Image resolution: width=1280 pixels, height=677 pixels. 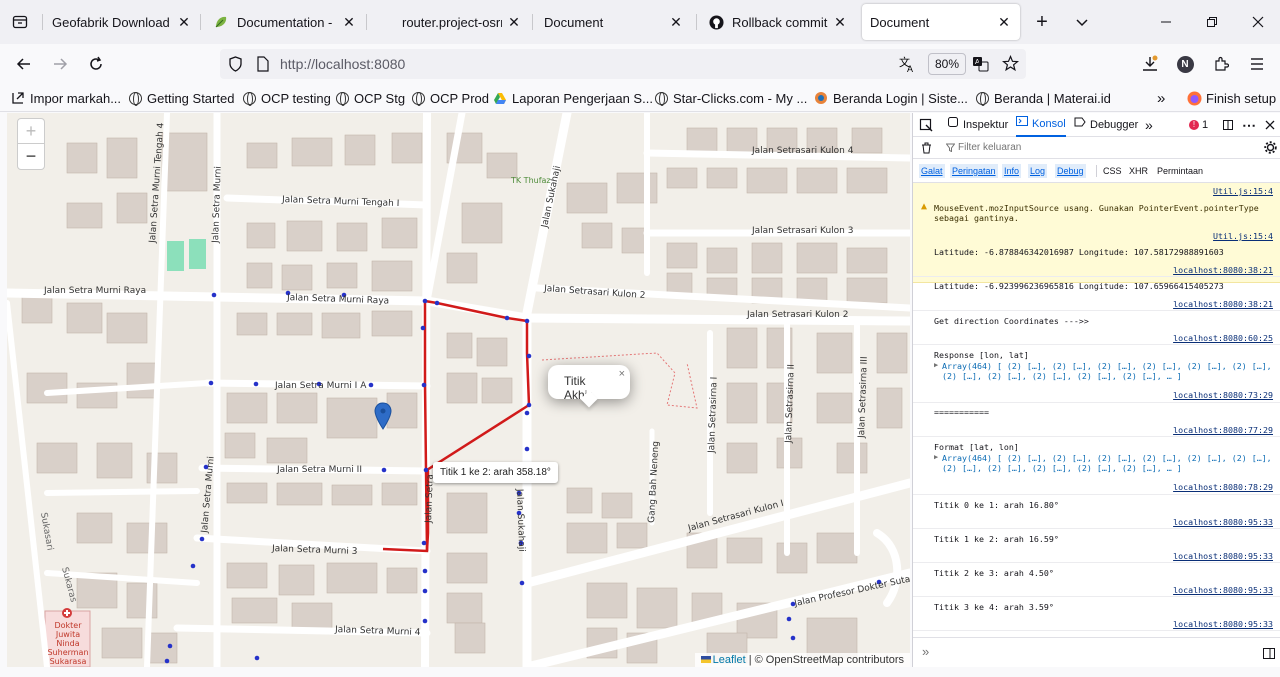 What do you see at coordinates (1049, 124) in the screenshot?
I see `tab-label: Konsol` at bounding box center [1049, 124].